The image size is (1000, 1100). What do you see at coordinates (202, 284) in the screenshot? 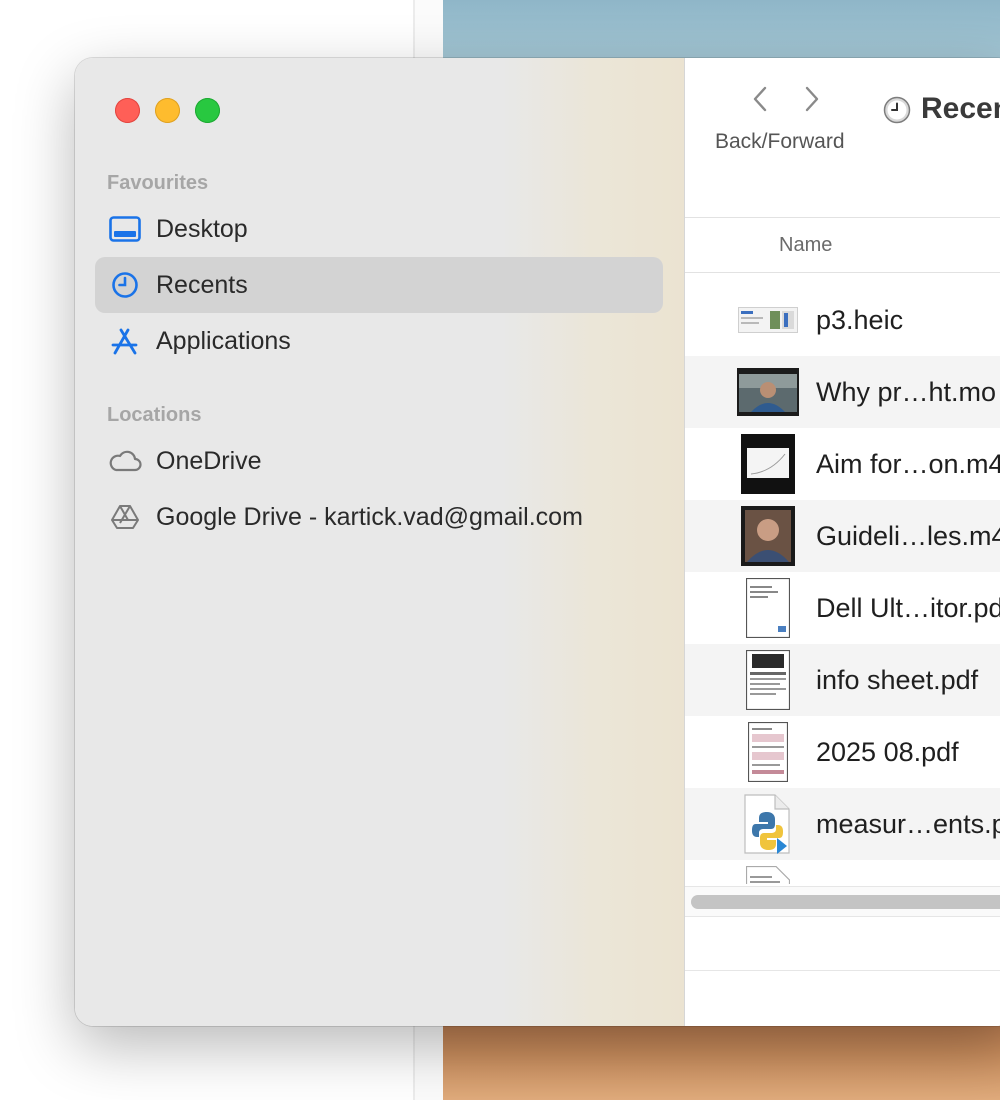
I see `sidebar-item-label: Recents` at bounding box center [202, 284].